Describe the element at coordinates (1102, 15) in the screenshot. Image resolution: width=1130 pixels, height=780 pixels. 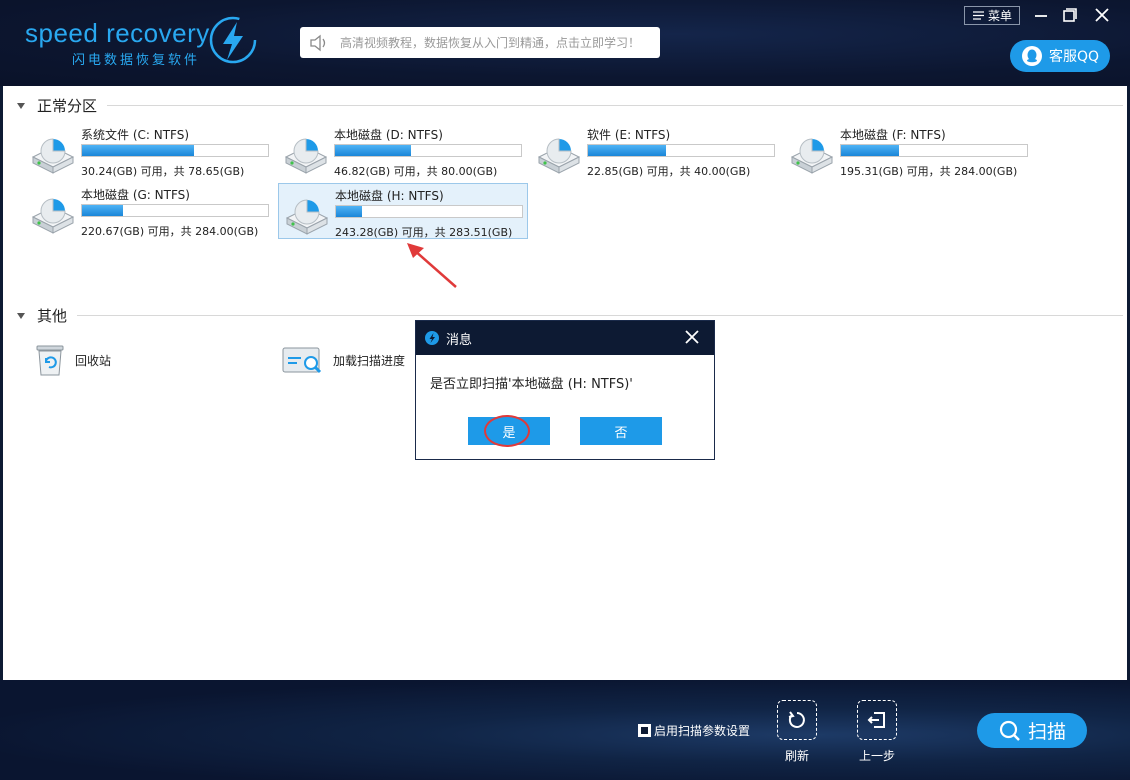
I see `close-icon` at that location.